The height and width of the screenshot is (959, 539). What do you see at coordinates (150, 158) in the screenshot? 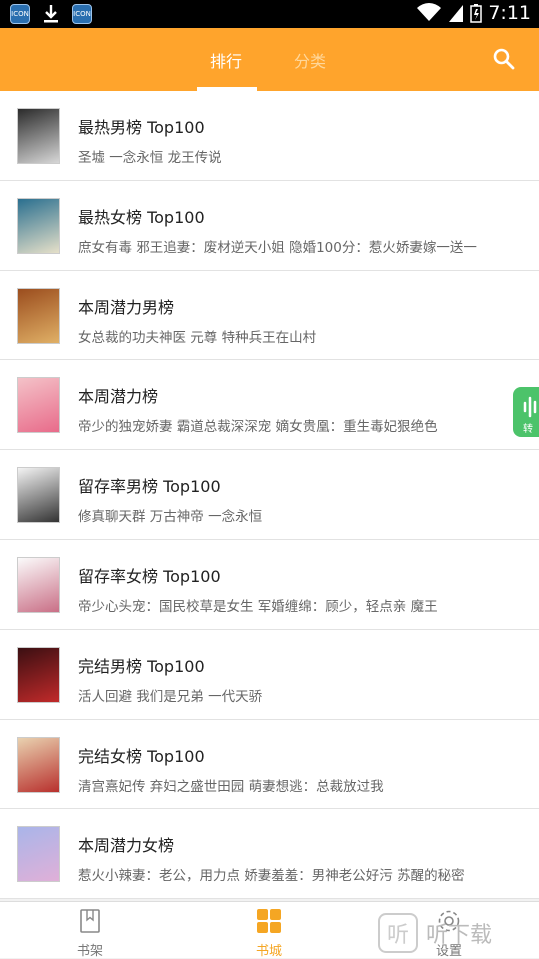
I see `list-books: 圣墟 一念永恒 龙王传说` at bounding box center [150, 158].